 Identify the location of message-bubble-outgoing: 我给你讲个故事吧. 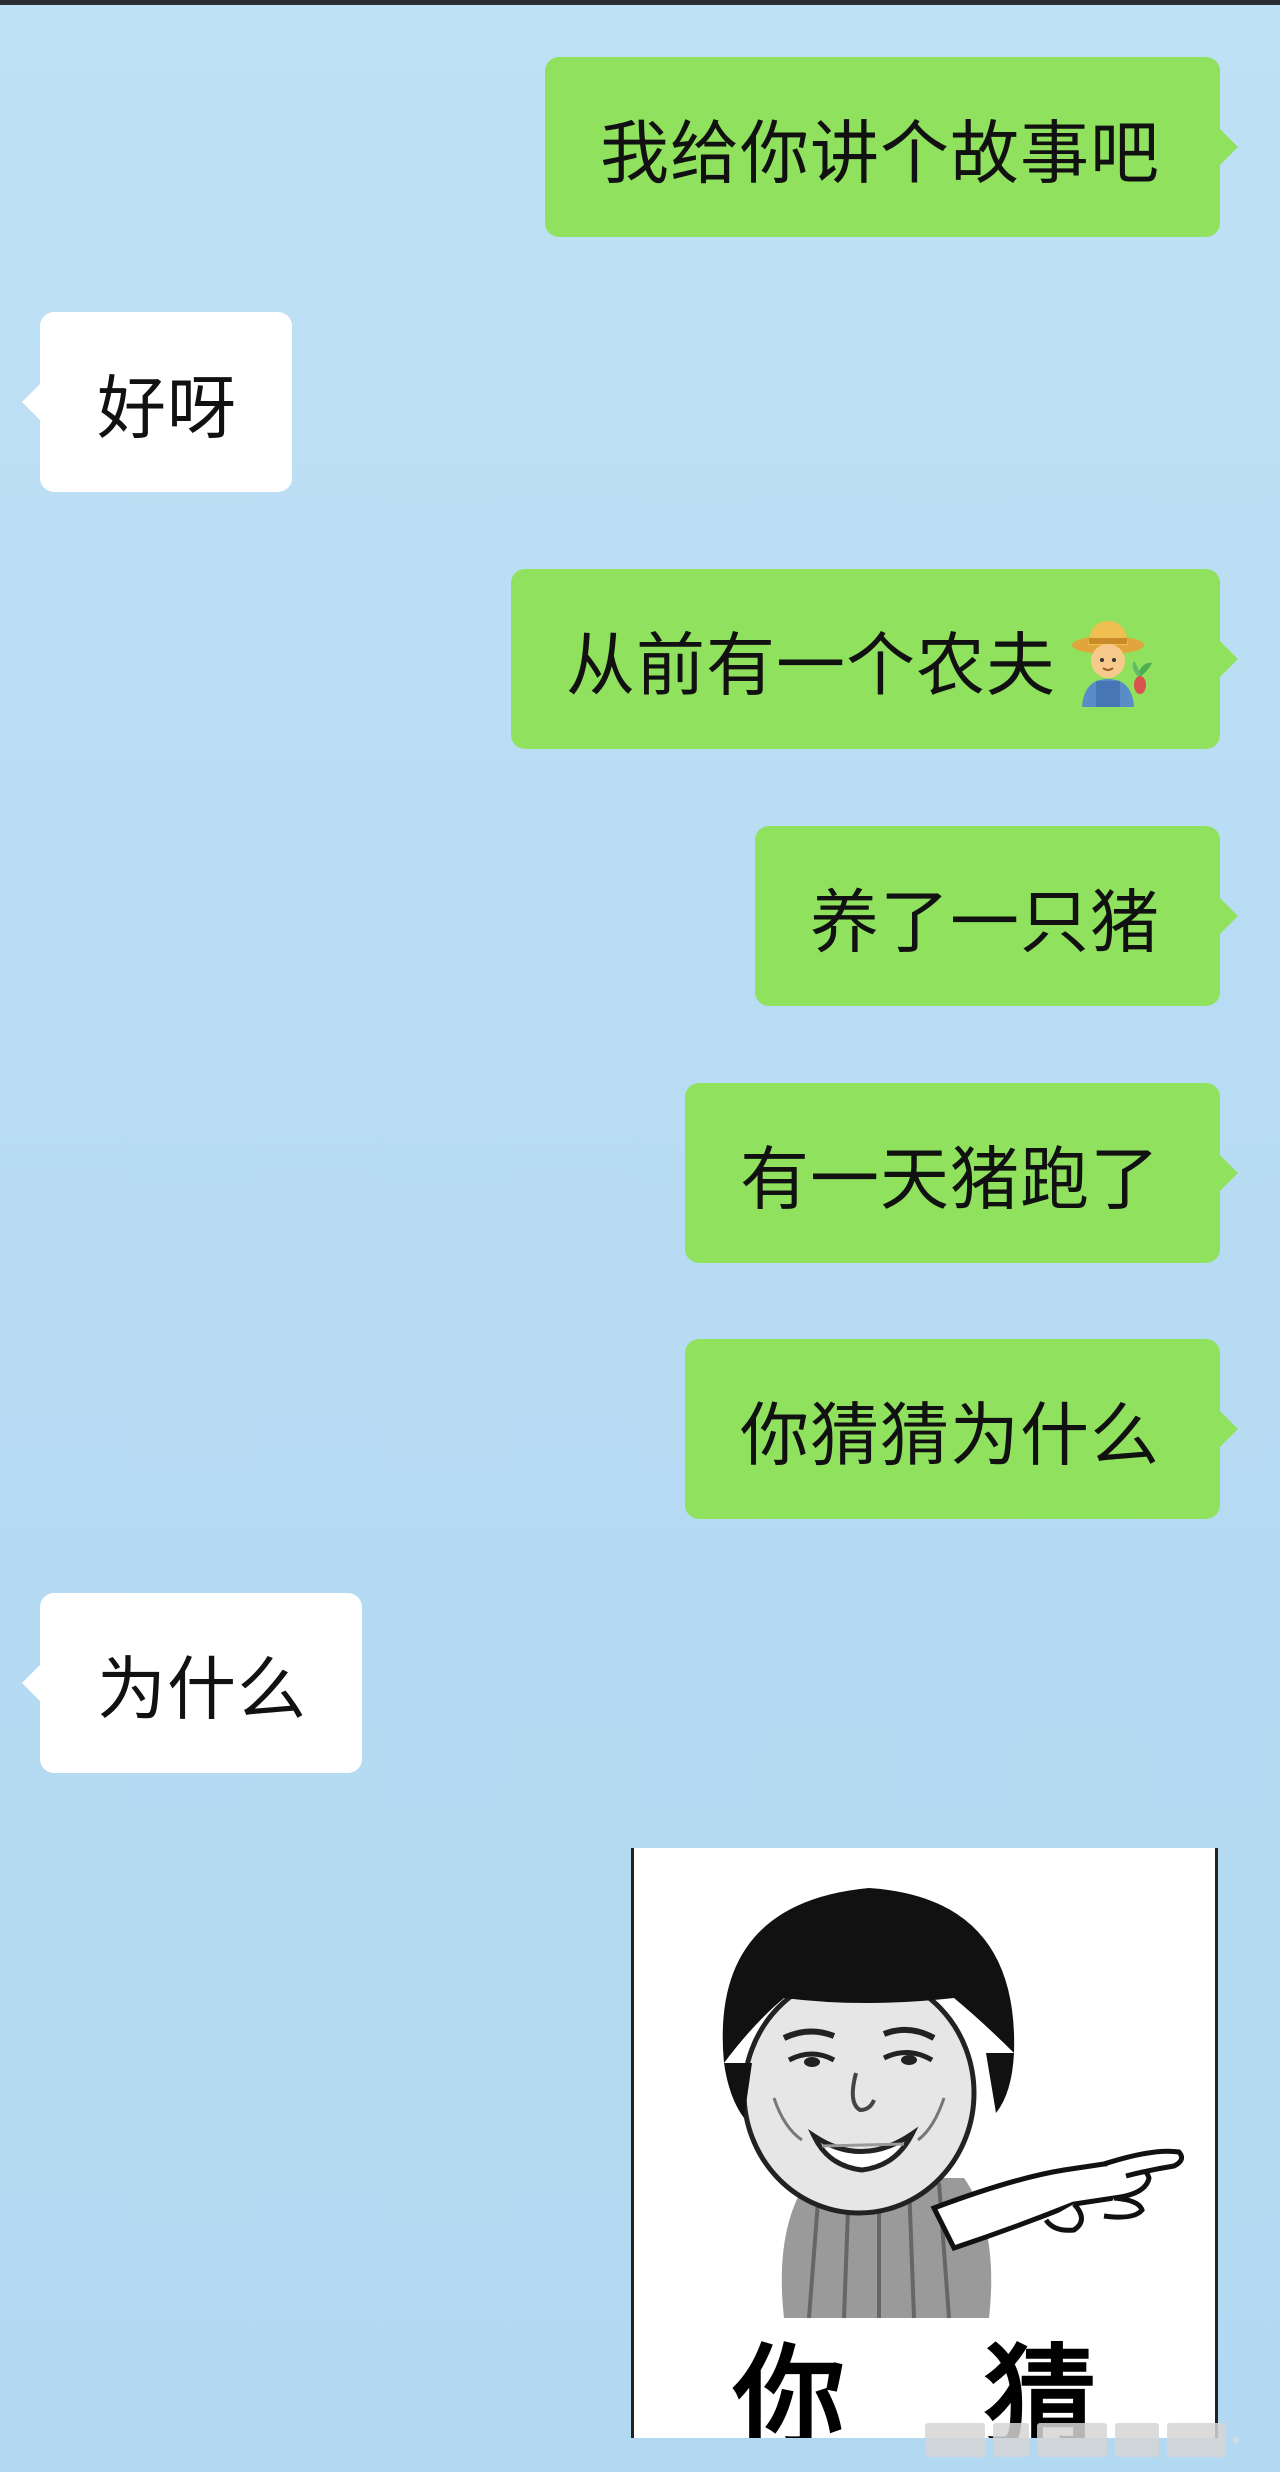
(891, 147).